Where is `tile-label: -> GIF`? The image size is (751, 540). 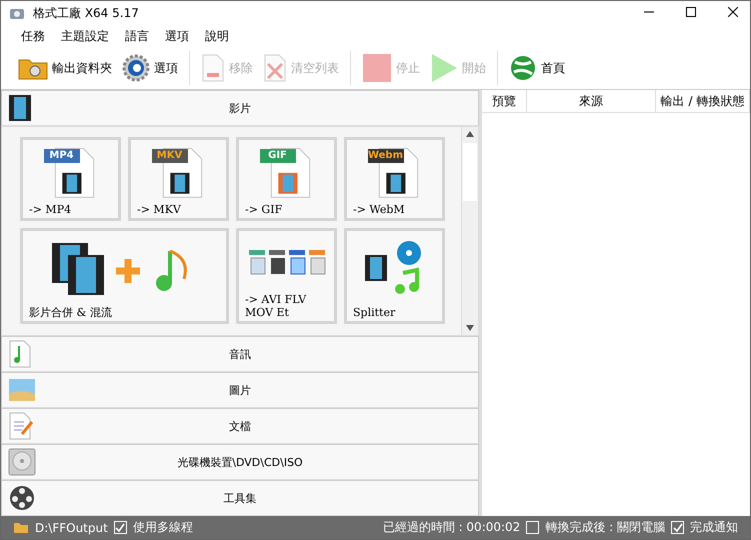 tile-label: -> GIF is located at coordinates (264, 209).